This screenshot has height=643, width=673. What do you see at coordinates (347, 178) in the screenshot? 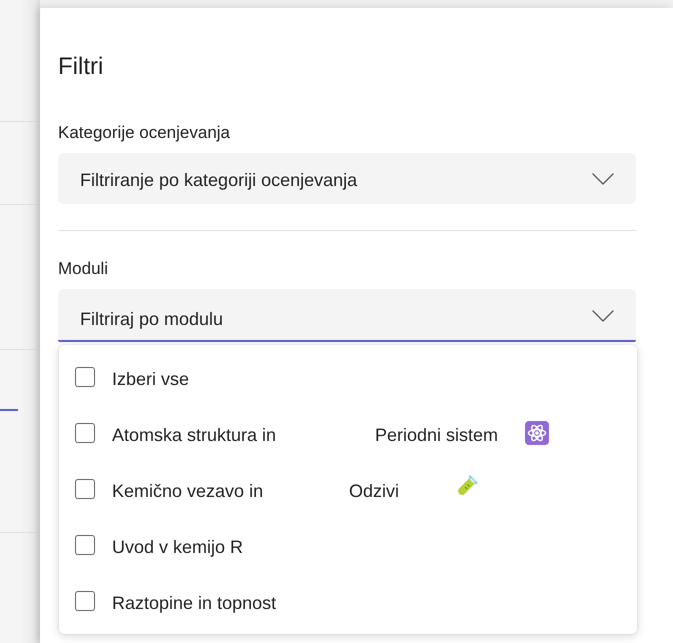
I see `dropdown: Filtriranje po kategoriji ocenjevanja` at bounding box center [347, 178].